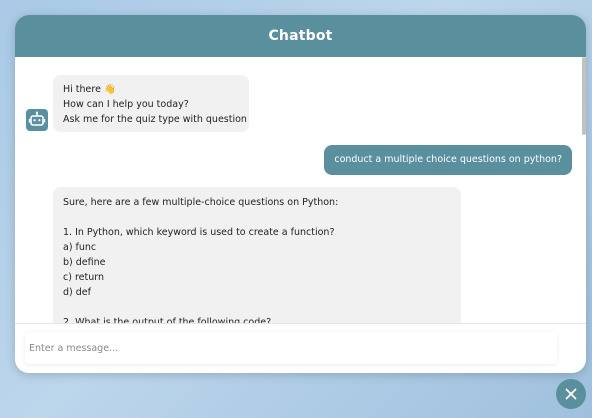 The height and width of the screenshot is (418, 592). I want to click on message-line: Hi there 👋, so click(89, 89).